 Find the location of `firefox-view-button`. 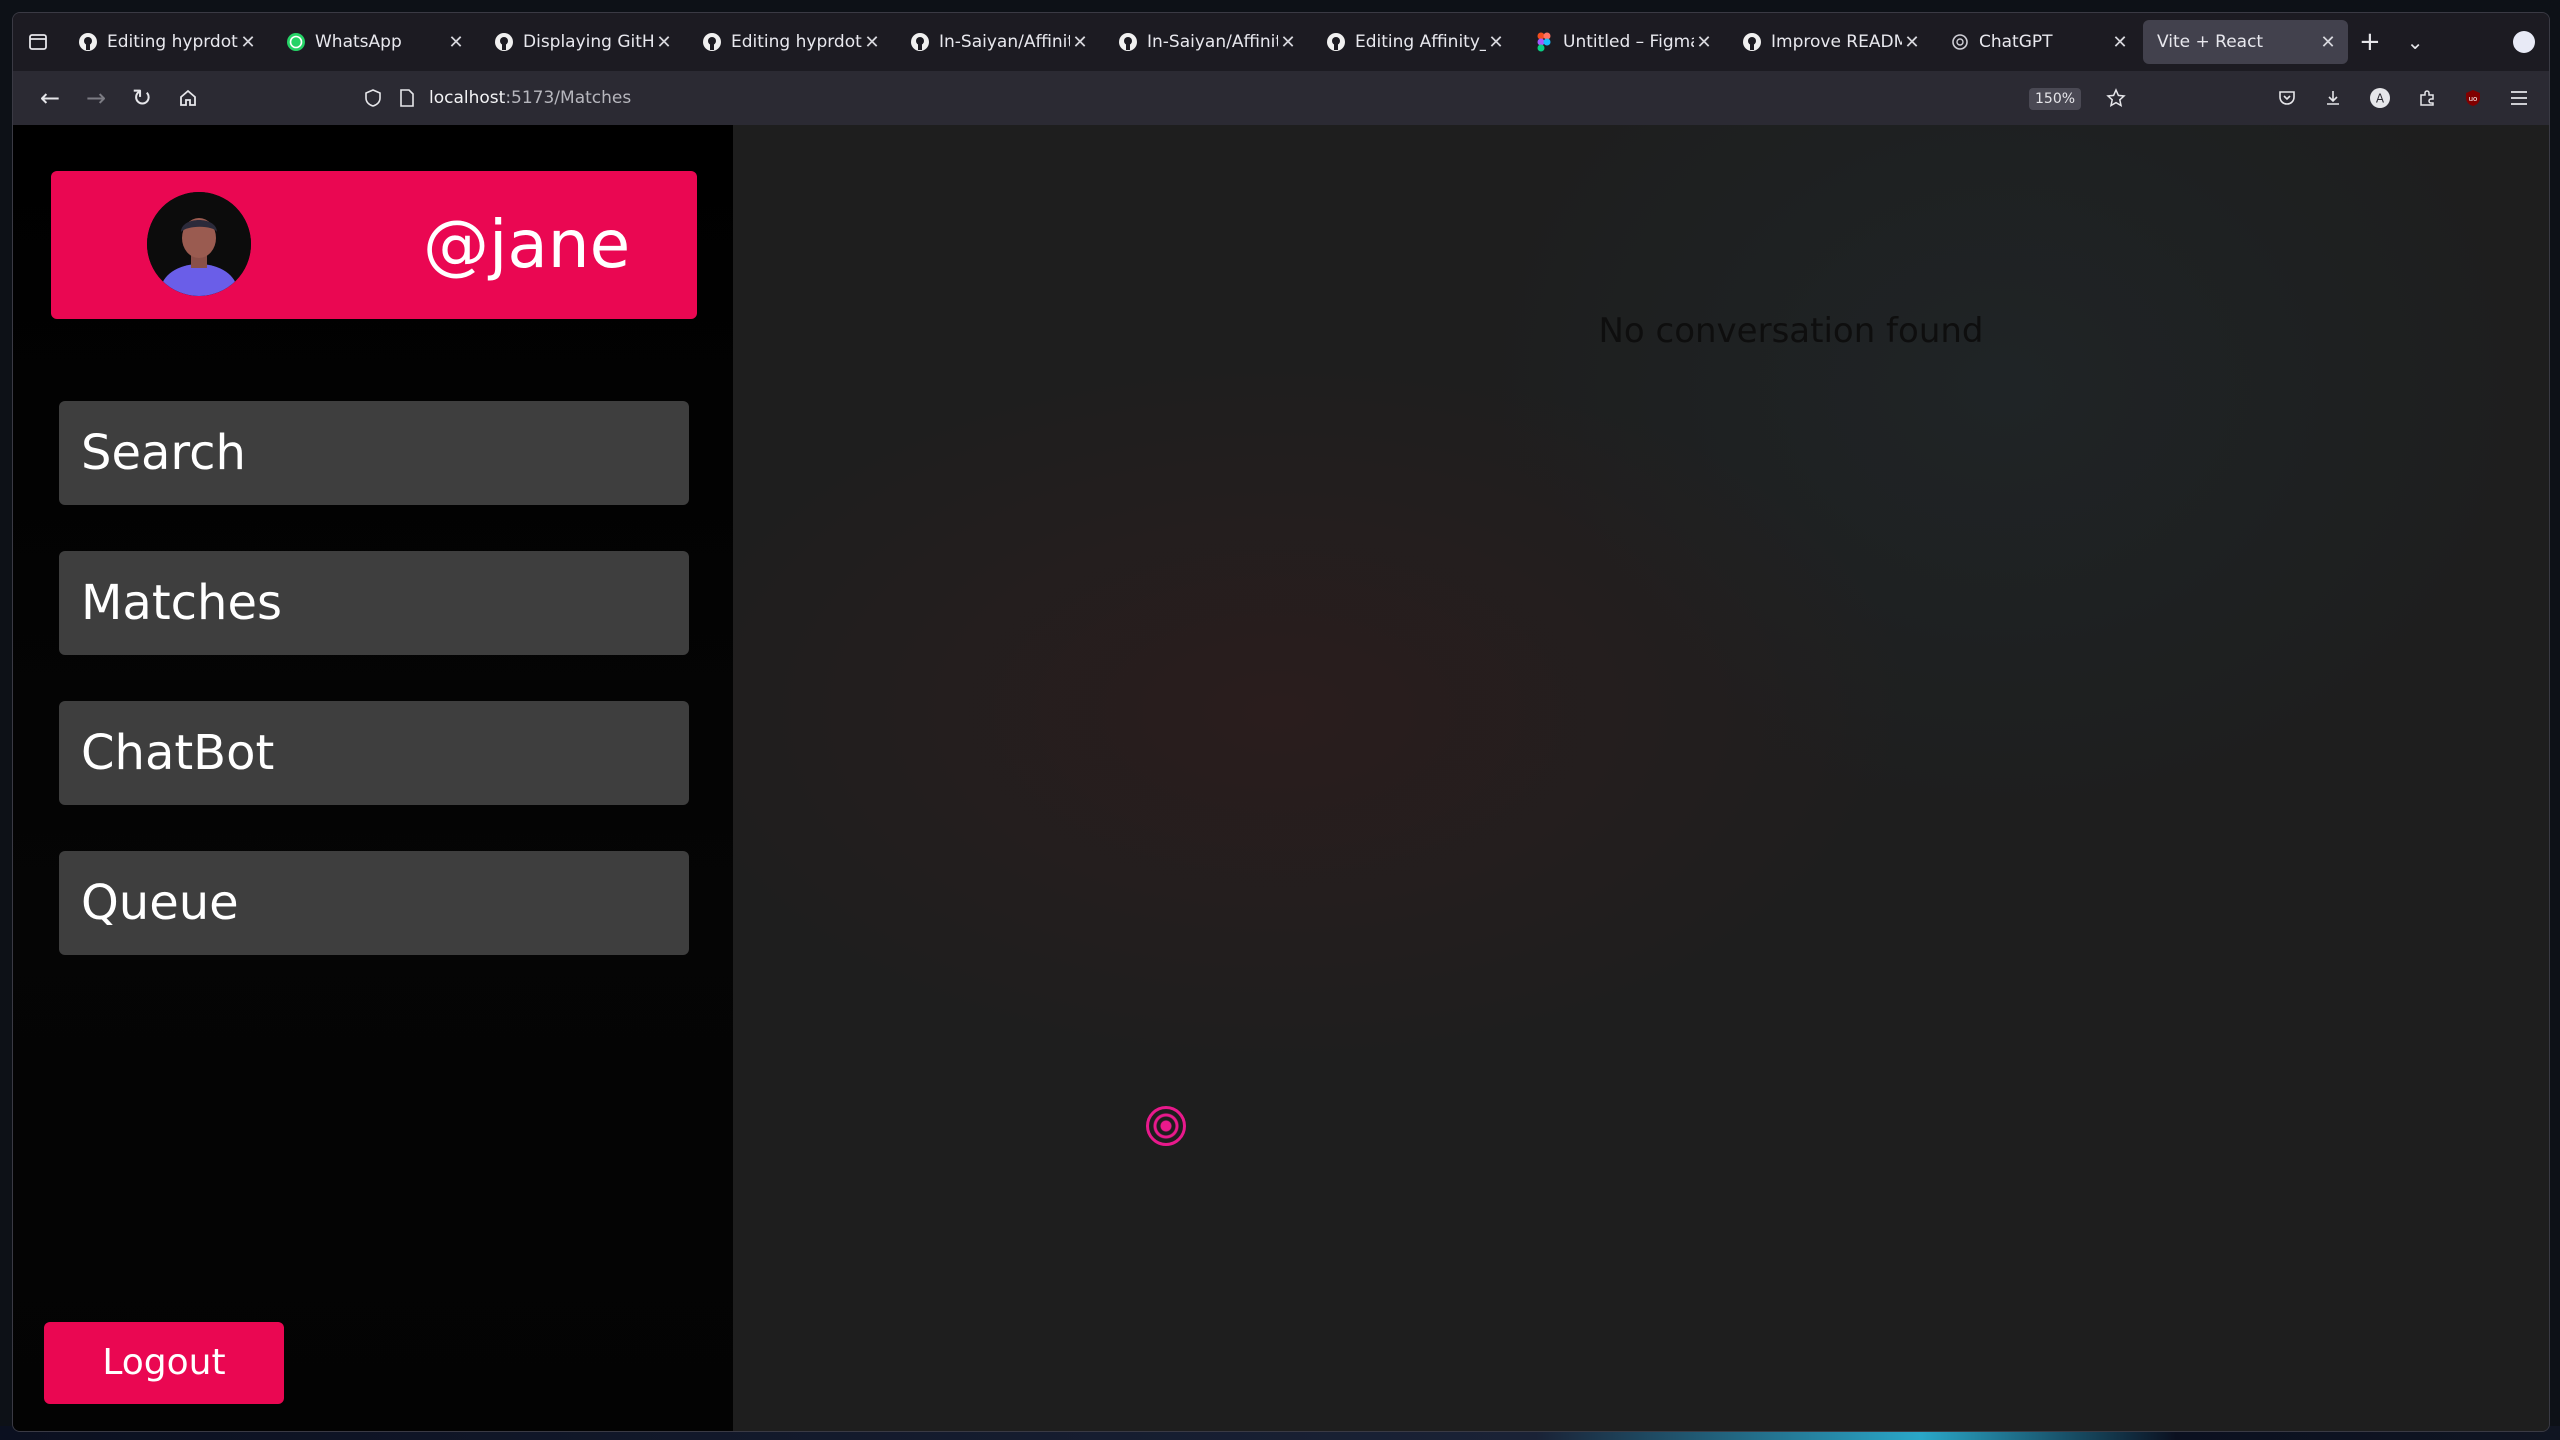

firefox-view-button is located at coordinates (38, 42).